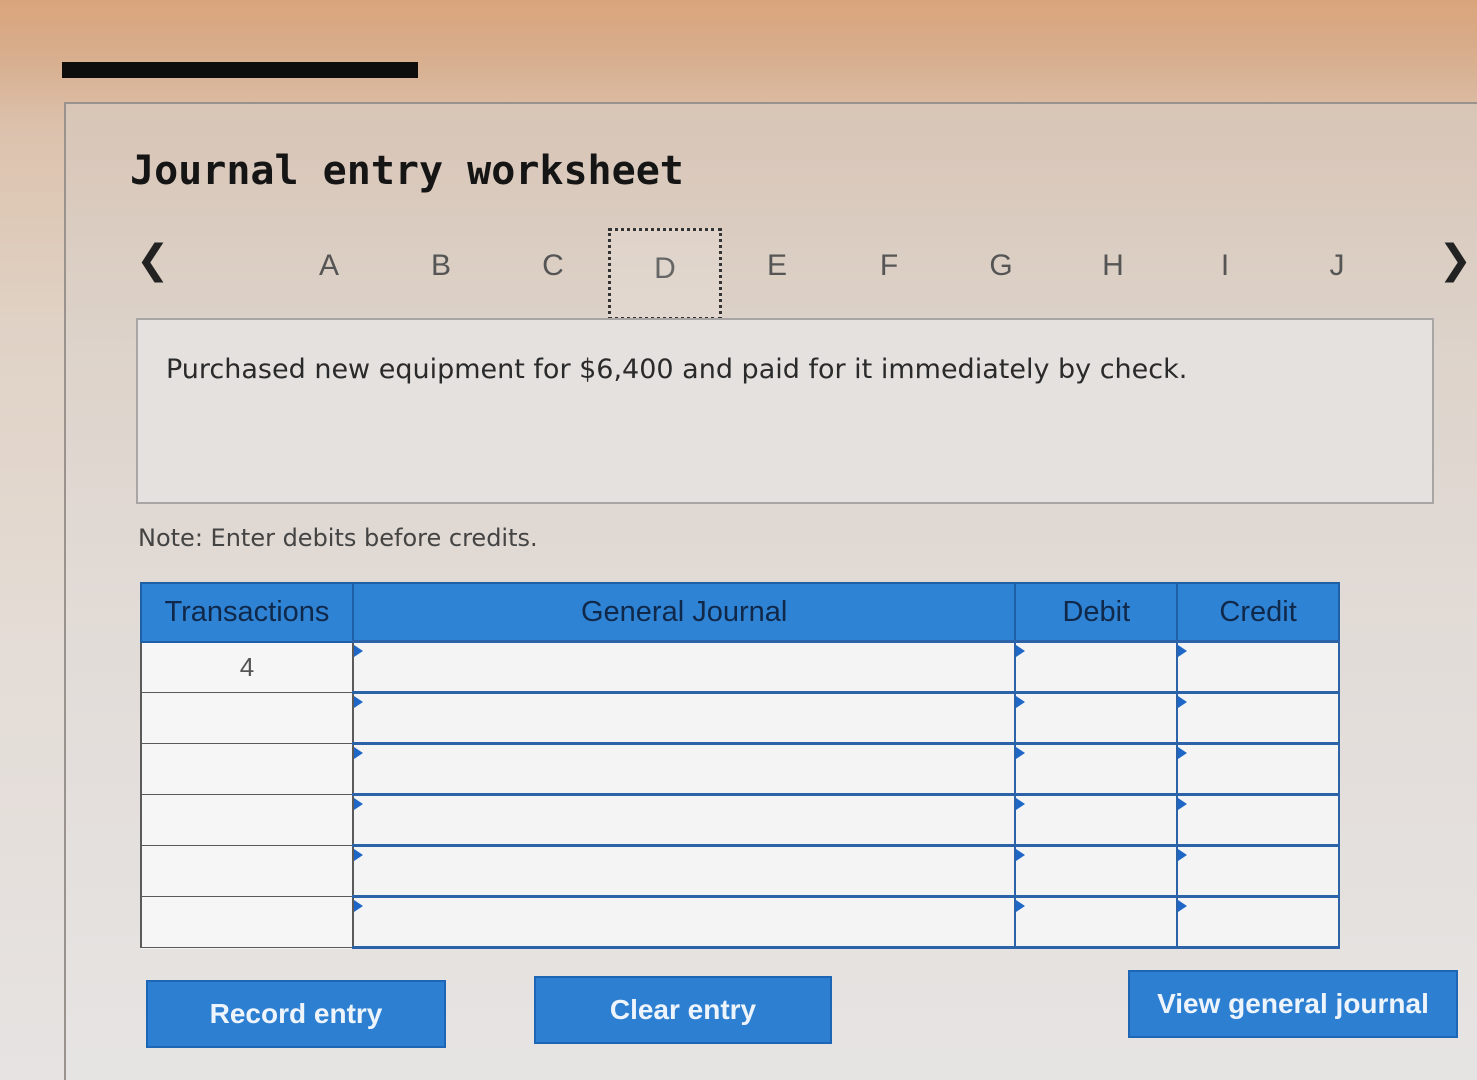  Describe the element at coordinates (889, 274) in the screenshot. I see `tab-f: F` at that location.